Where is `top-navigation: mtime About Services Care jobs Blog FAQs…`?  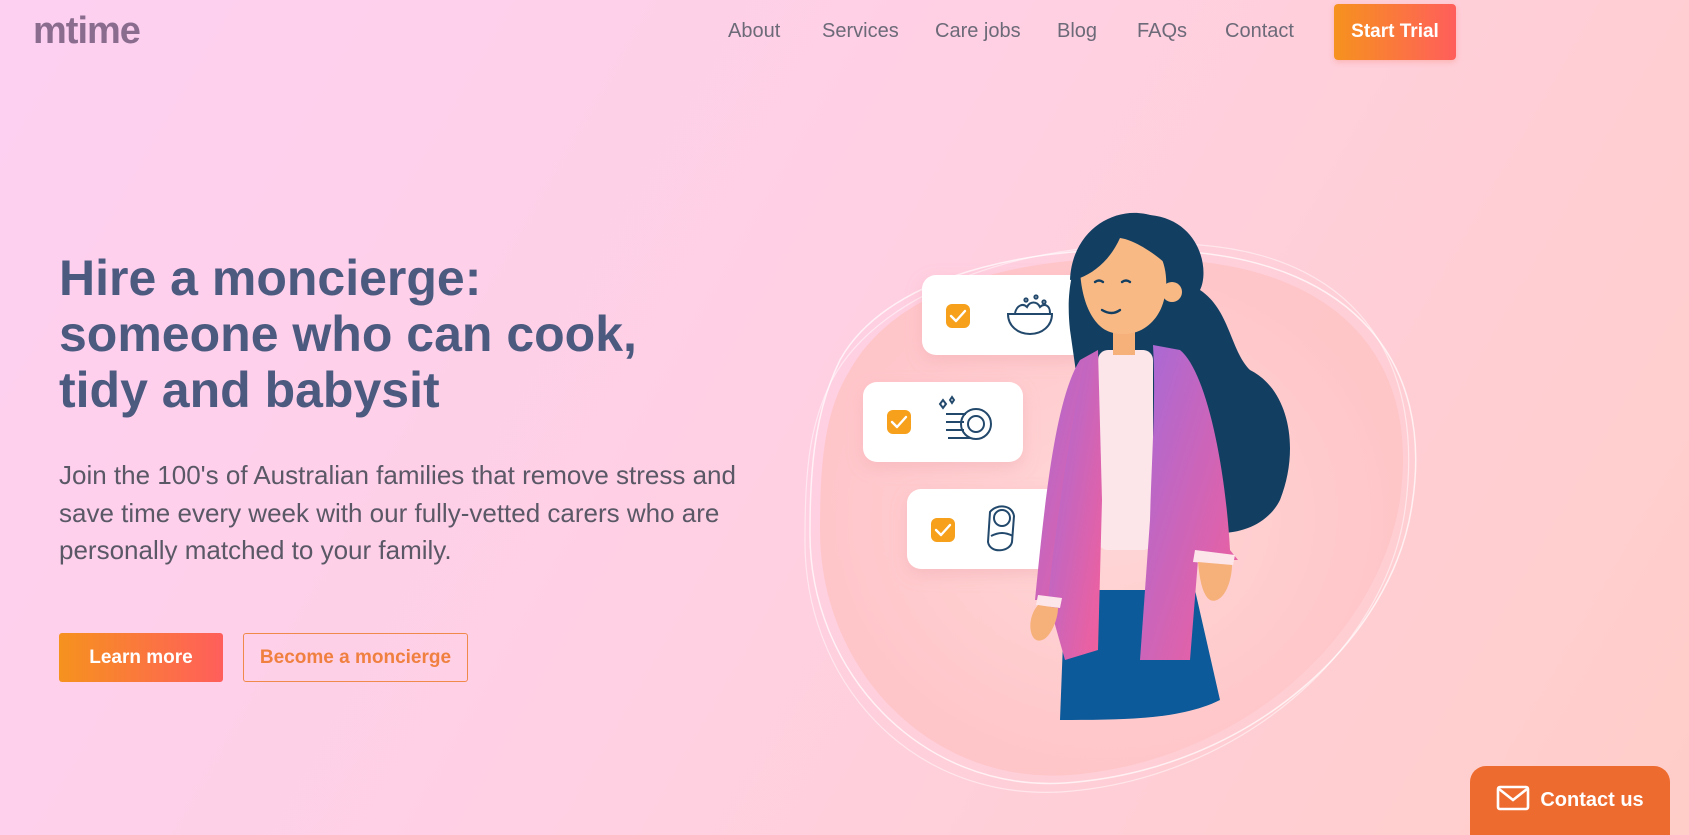 top-navigation: mtime About Services Care jobs Blog FAQs… is located at coordinates (844, 35).